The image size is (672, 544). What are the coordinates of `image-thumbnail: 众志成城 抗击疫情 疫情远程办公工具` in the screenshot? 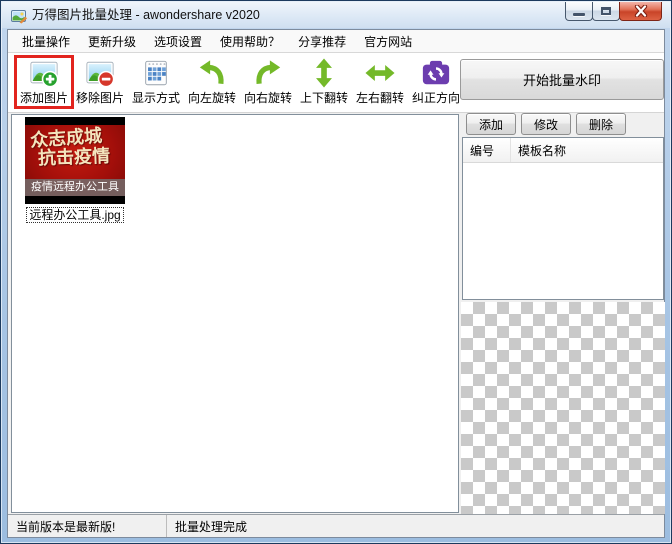 It's located at (75, 160).